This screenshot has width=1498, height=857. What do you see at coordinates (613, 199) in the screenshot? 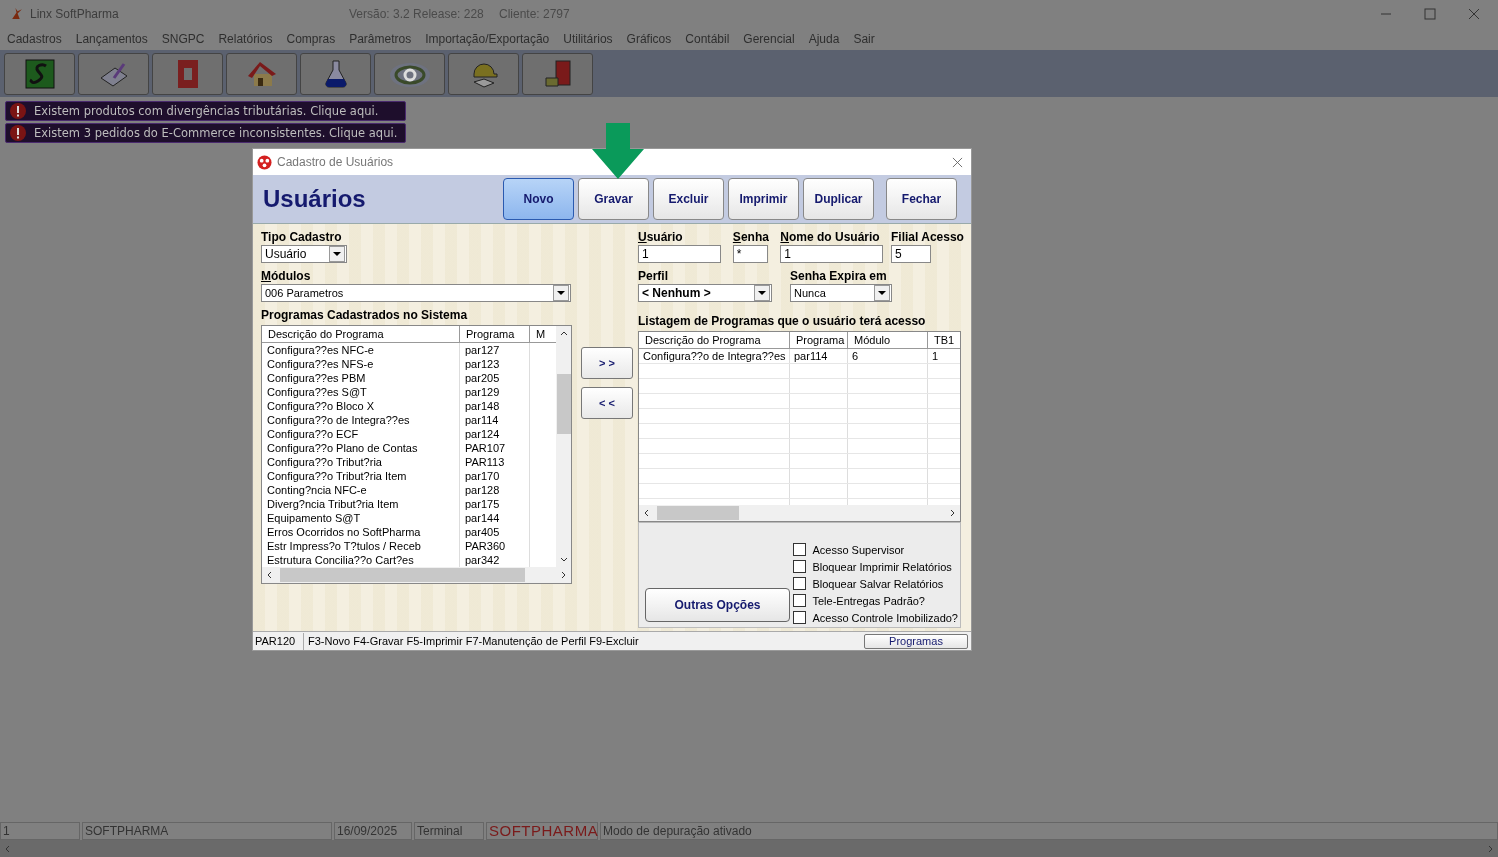
I see `toolbar-button: Gravar` at bounding box center [613, 199].